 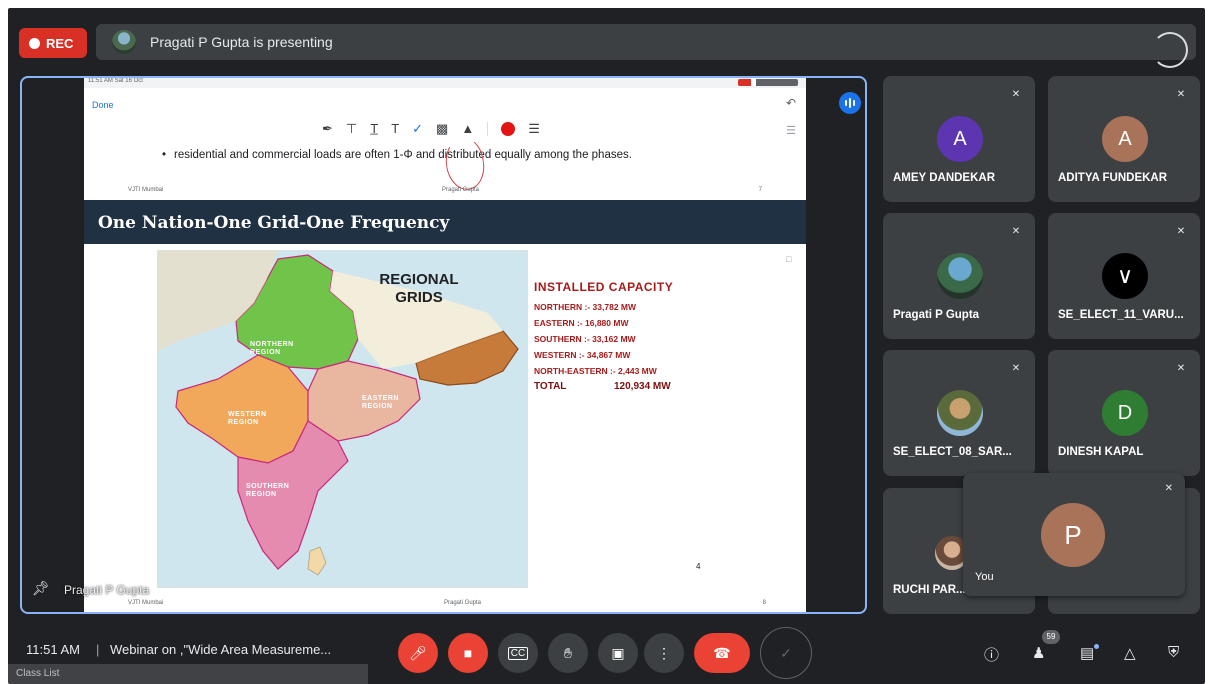 I want to click on capacity-row: EASTERN :- 16,880 MW, so click(x=581, y=323).